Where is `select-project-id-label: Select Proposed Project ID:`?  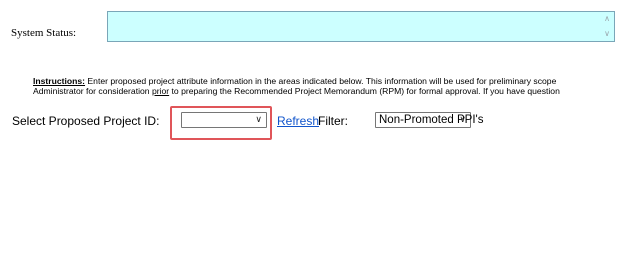
select-project-id-label: Select Proposed Project ID: is located at coordinates (86, 121).